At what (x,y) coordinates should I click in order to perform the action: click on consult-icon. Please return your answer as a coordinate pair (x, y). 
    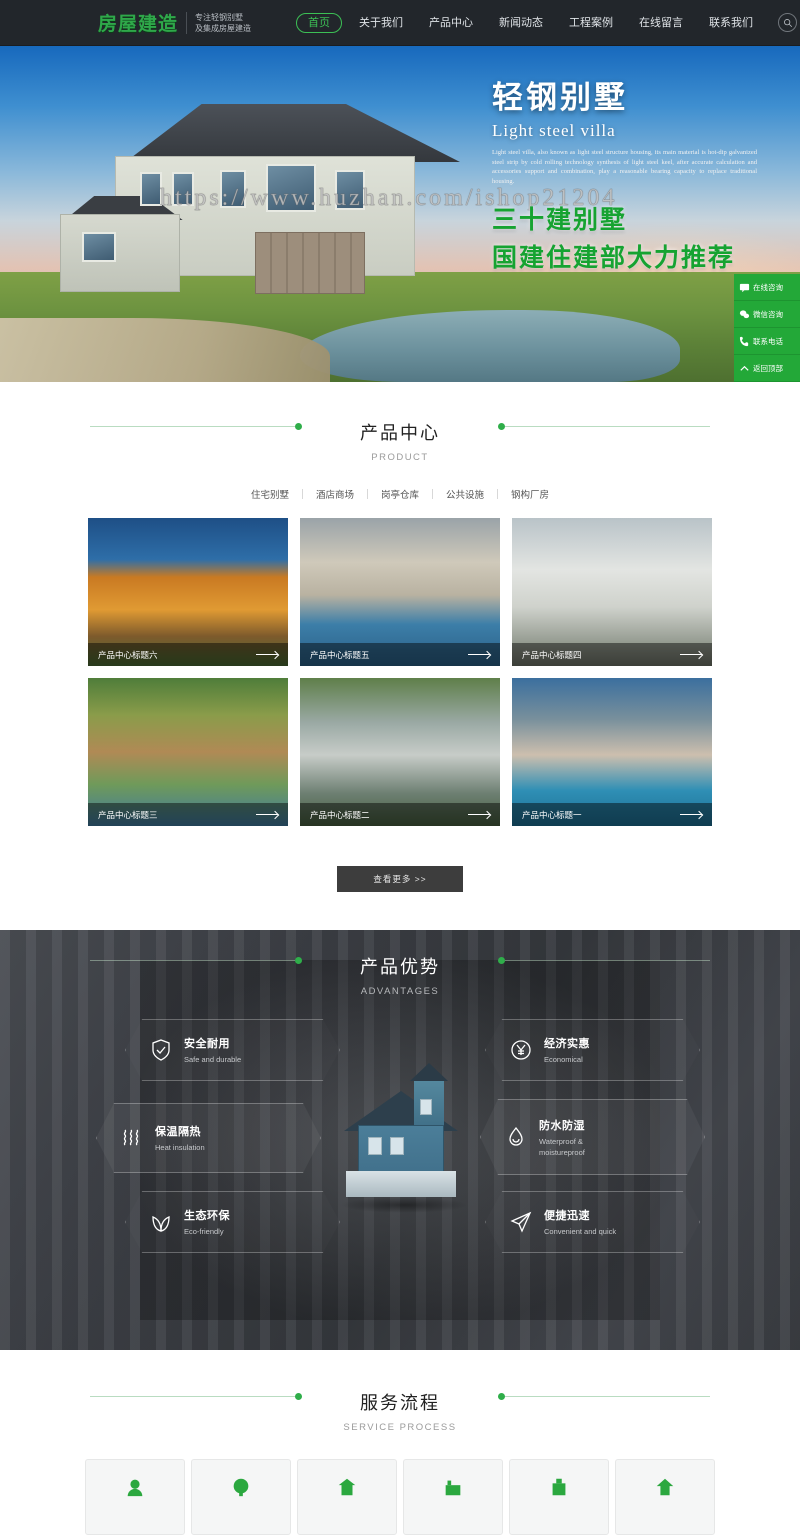
    Looking at the image, I should click on (135, 1488).